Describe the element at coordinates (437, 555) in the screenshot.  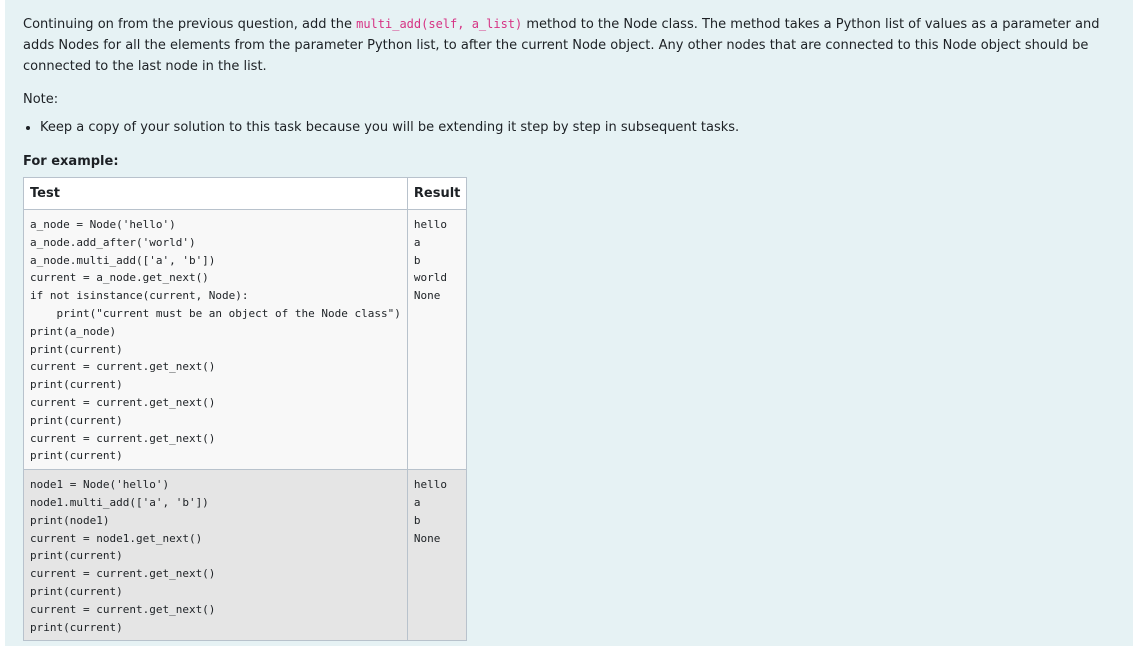
I see `result-cell: hello a b None` at that location.